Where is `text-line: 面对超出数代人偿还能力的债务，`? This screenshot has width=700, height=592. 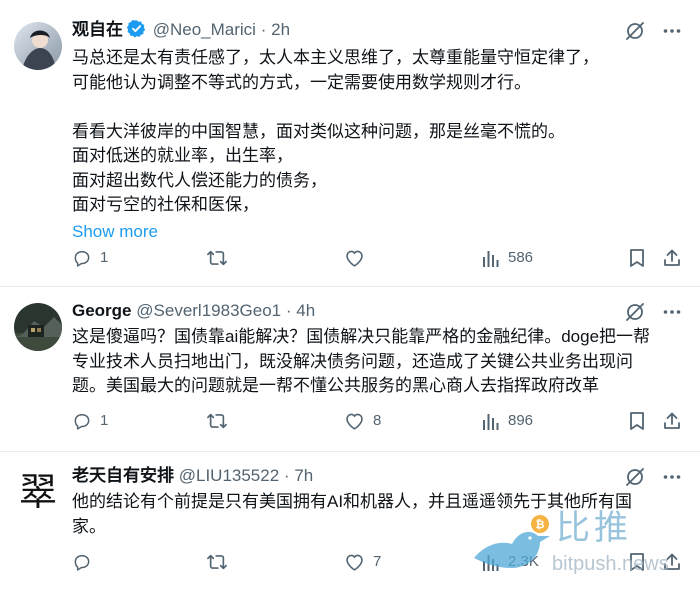
text-line: 面对超出数代人偿还能力的债务， is located at coordinates (199, 180).